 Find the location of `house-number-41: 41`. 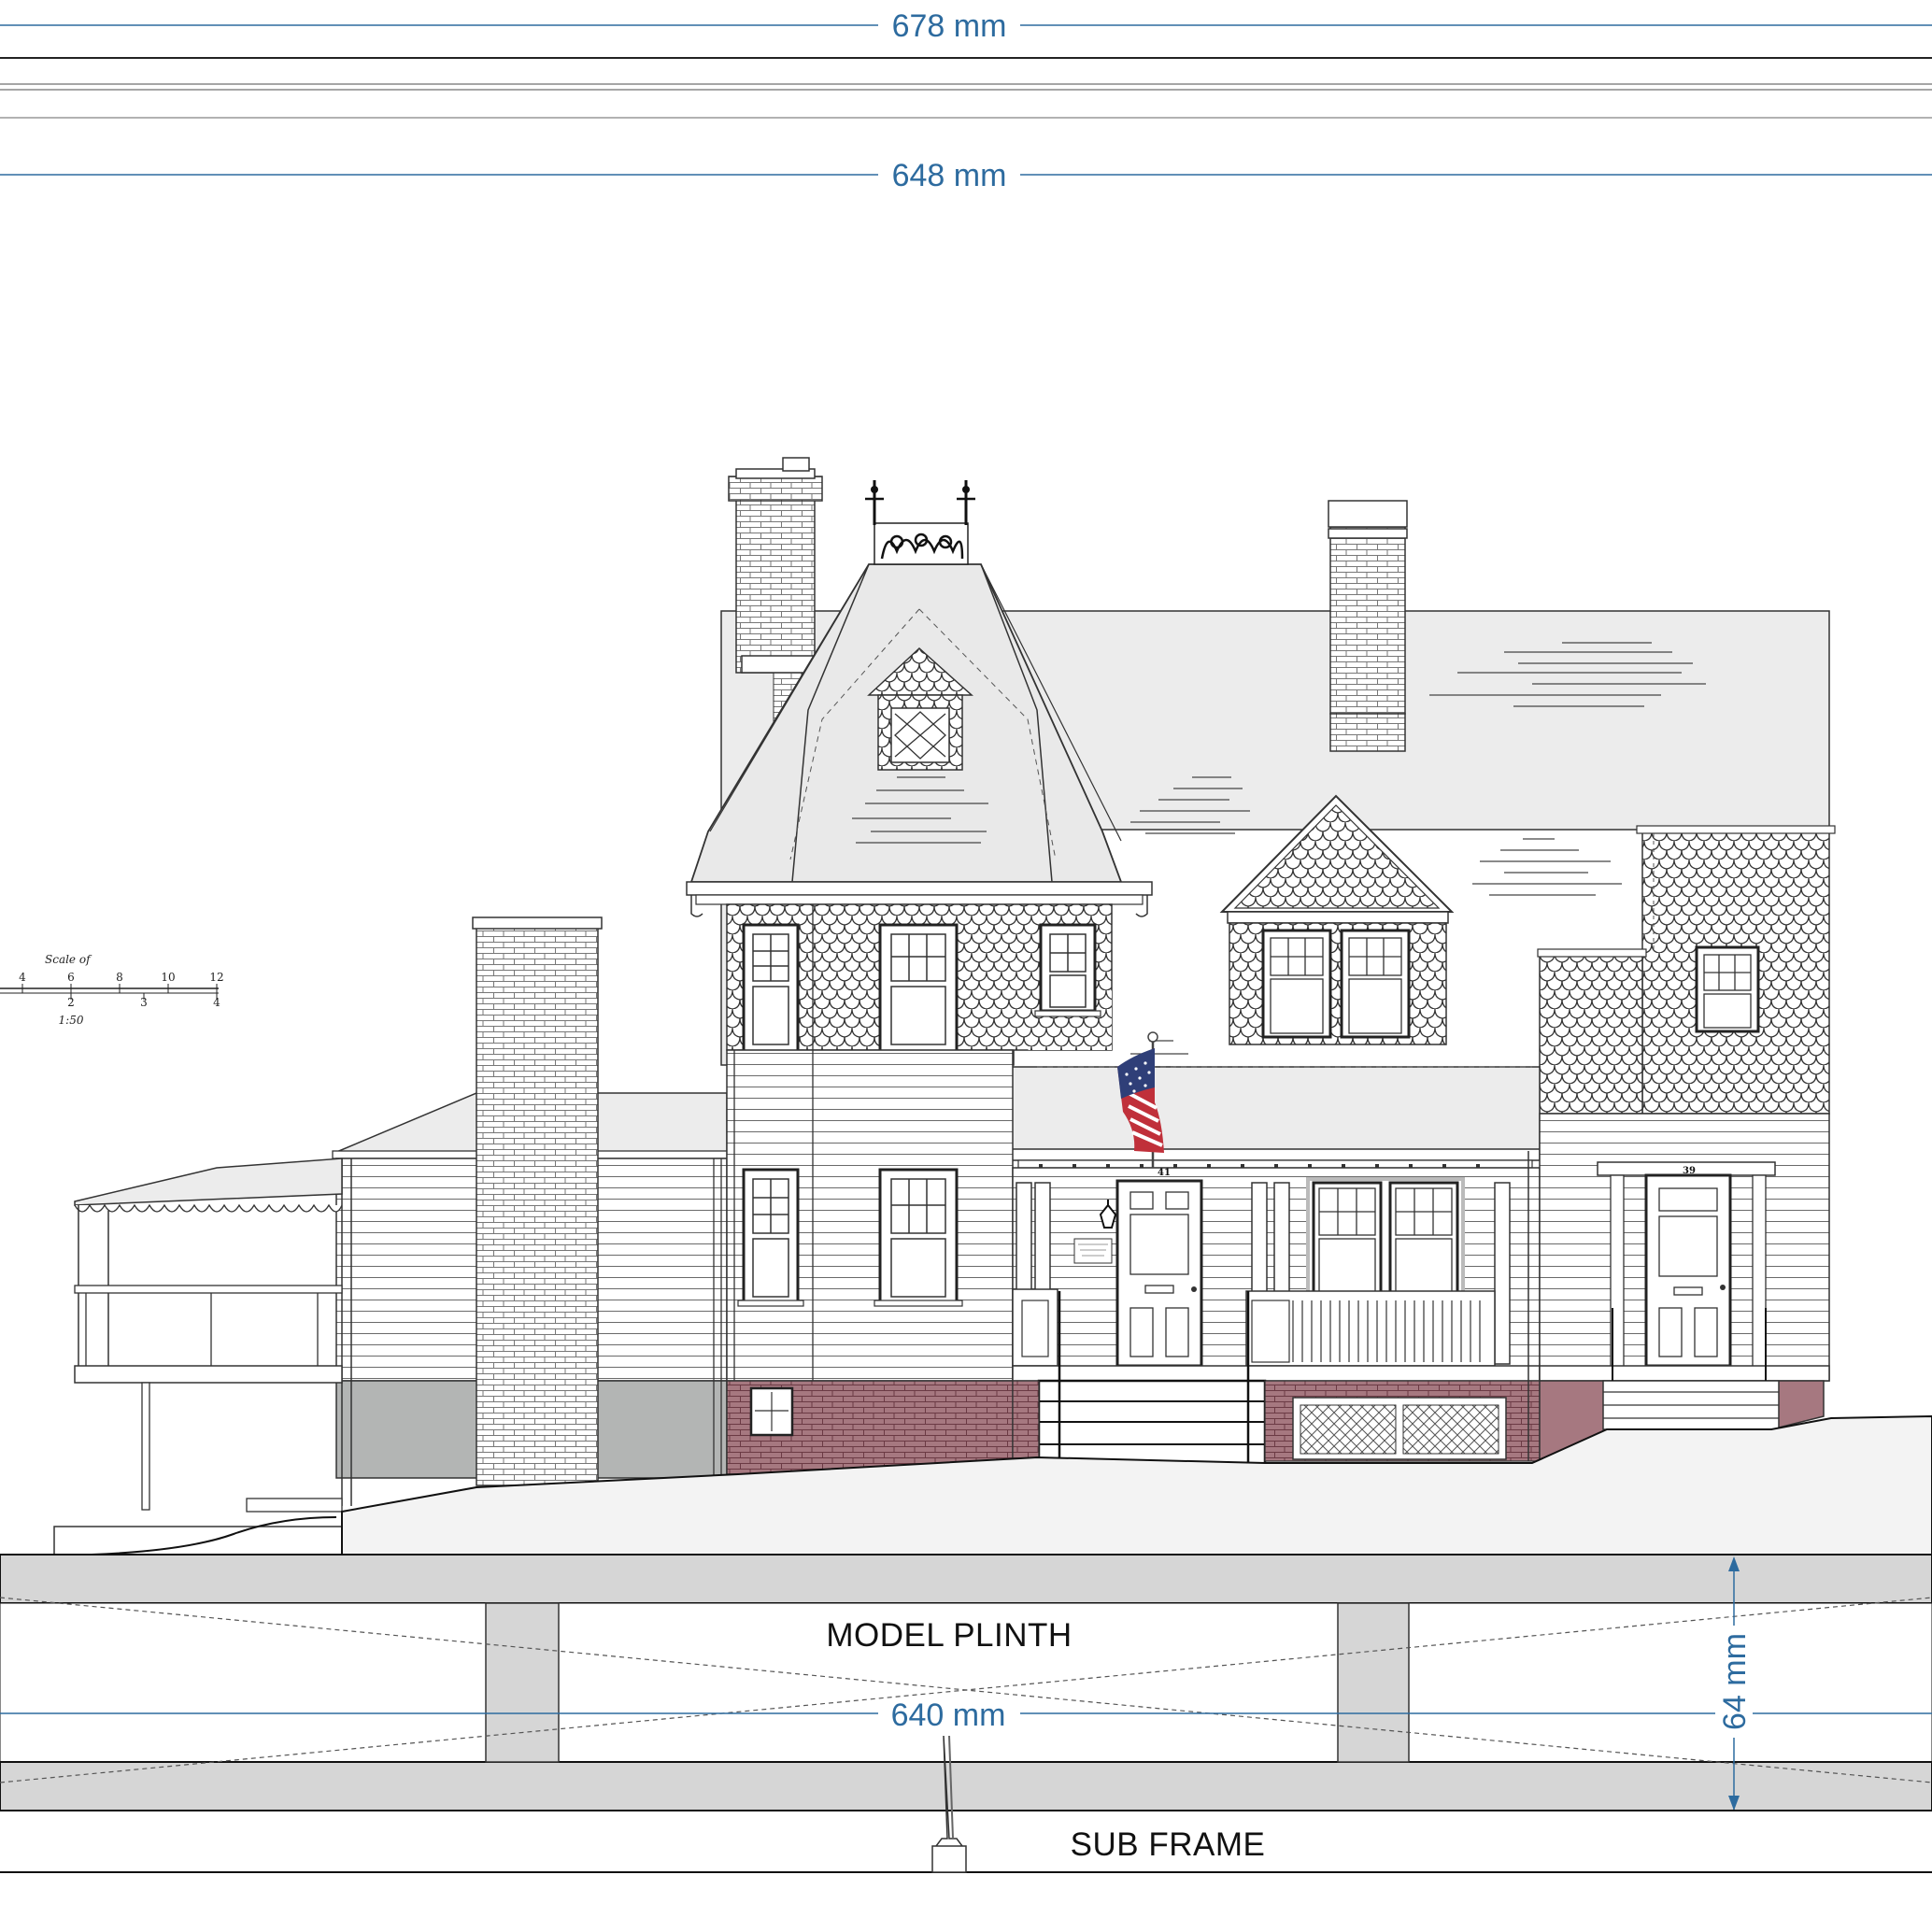

house-number-41: 41 is located at coordinates (1164, 1173).